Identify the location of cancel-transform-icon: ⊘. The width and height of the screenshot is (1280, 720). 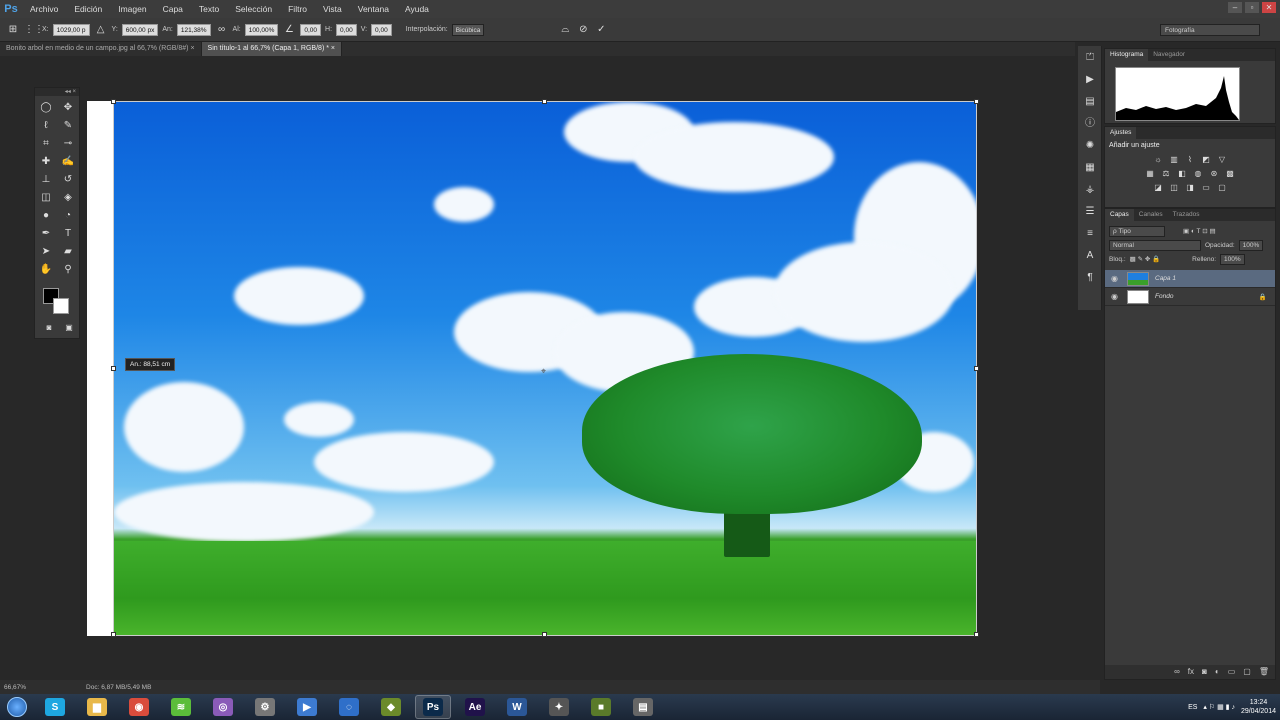
(583, 30).